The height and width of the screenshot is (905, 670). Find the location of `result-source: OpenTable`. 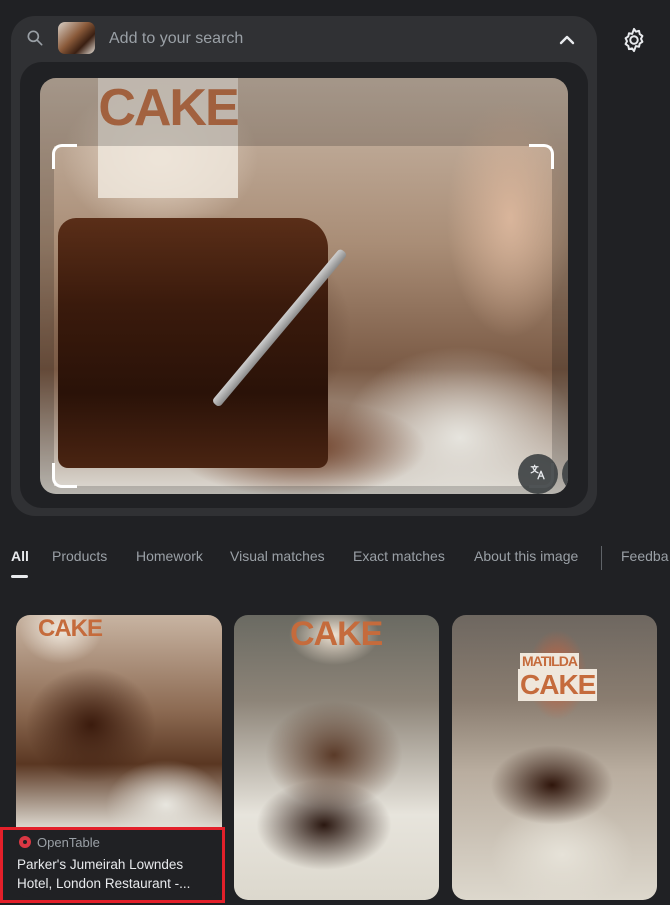

result-source: OpenTable is located at coordinates (59, 842).